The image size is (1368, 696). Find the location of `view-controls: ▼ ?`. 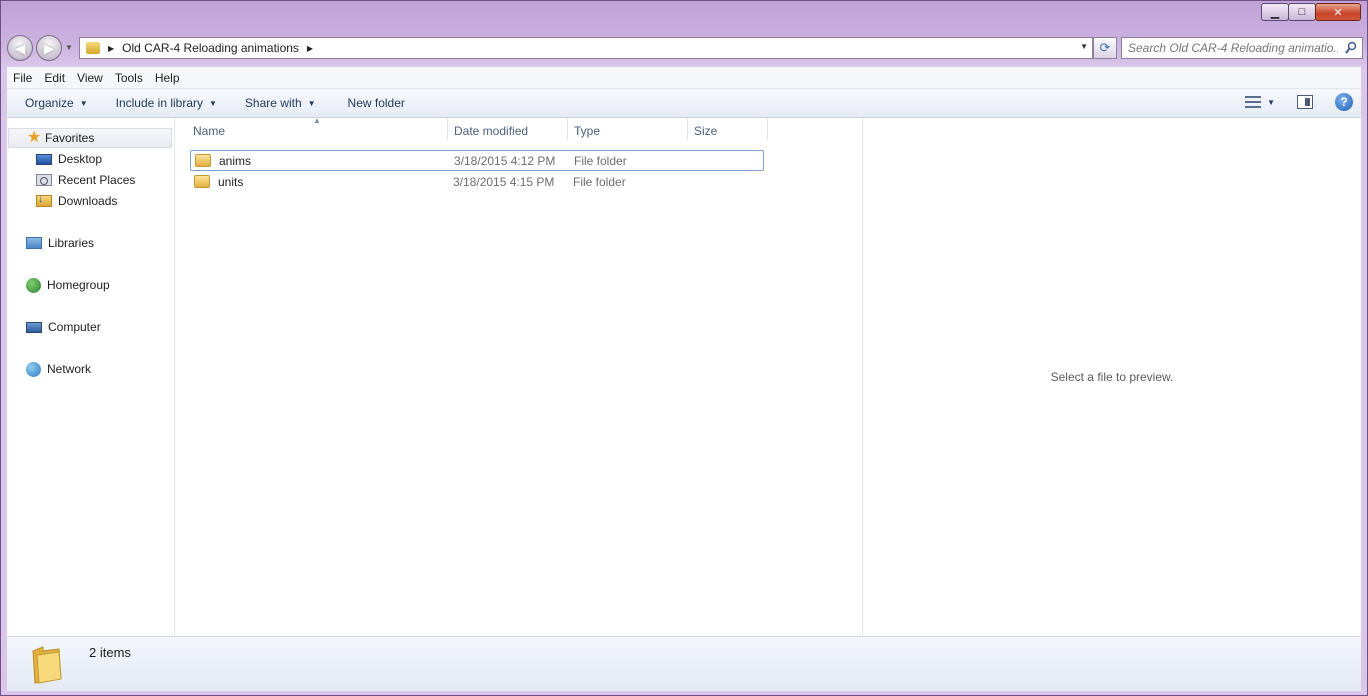

view-controls: ▼ ? is located at coordinates (1299, 102).